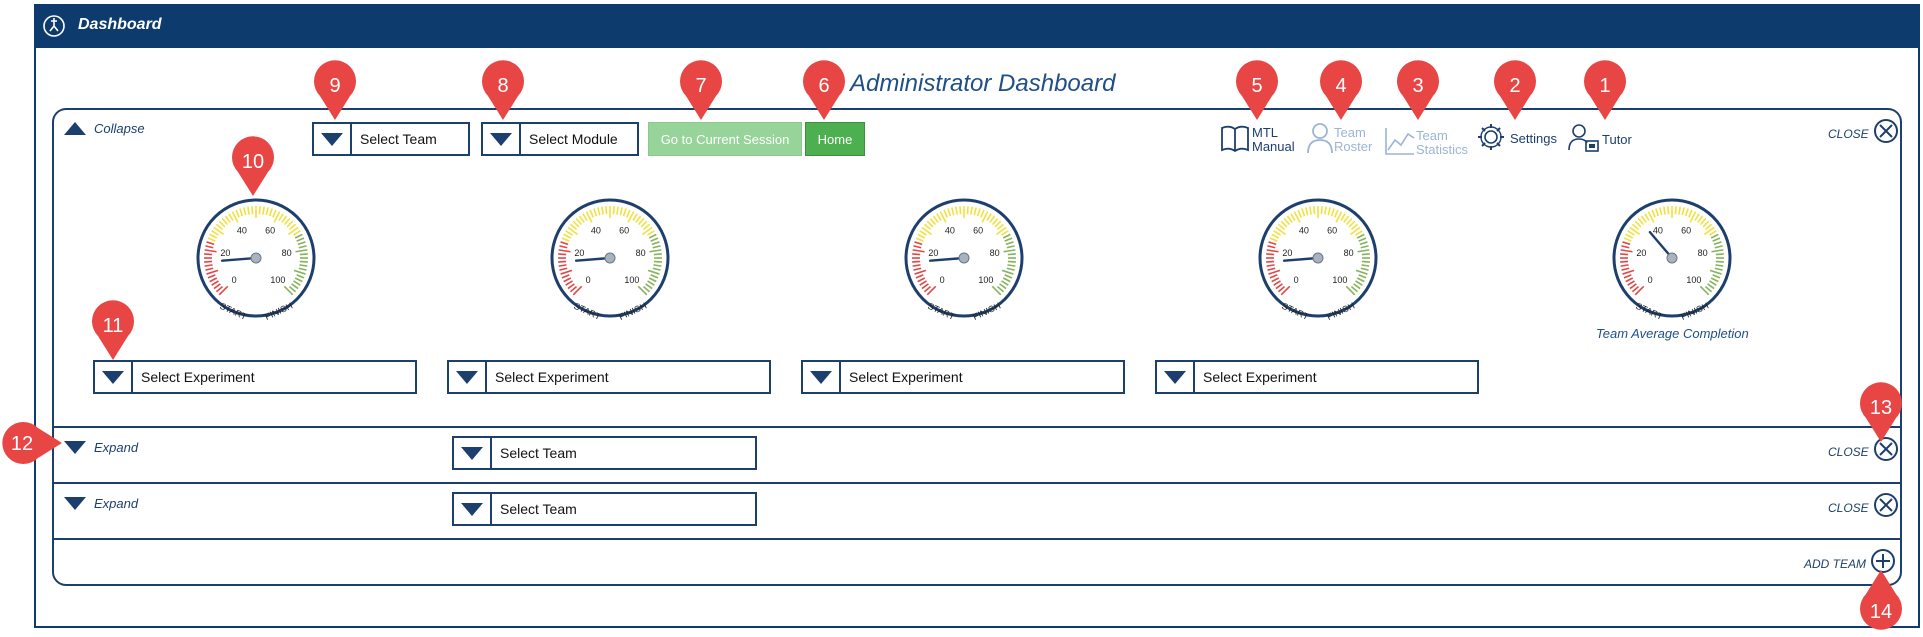 The image size is (1923, 637). What do you see at coordinates (1320, 139) in the screenshot?
I see `person-icon` at bounding box center [1320, 139].